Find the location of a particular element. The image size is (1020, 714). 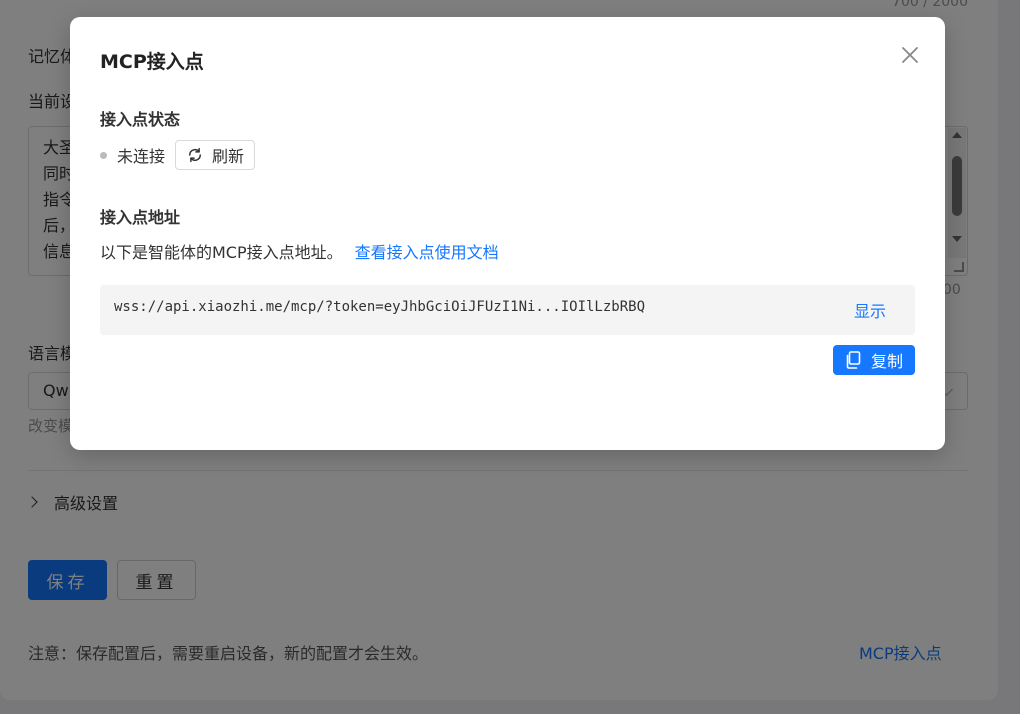

status-dot is located at coordinates (103, 155).